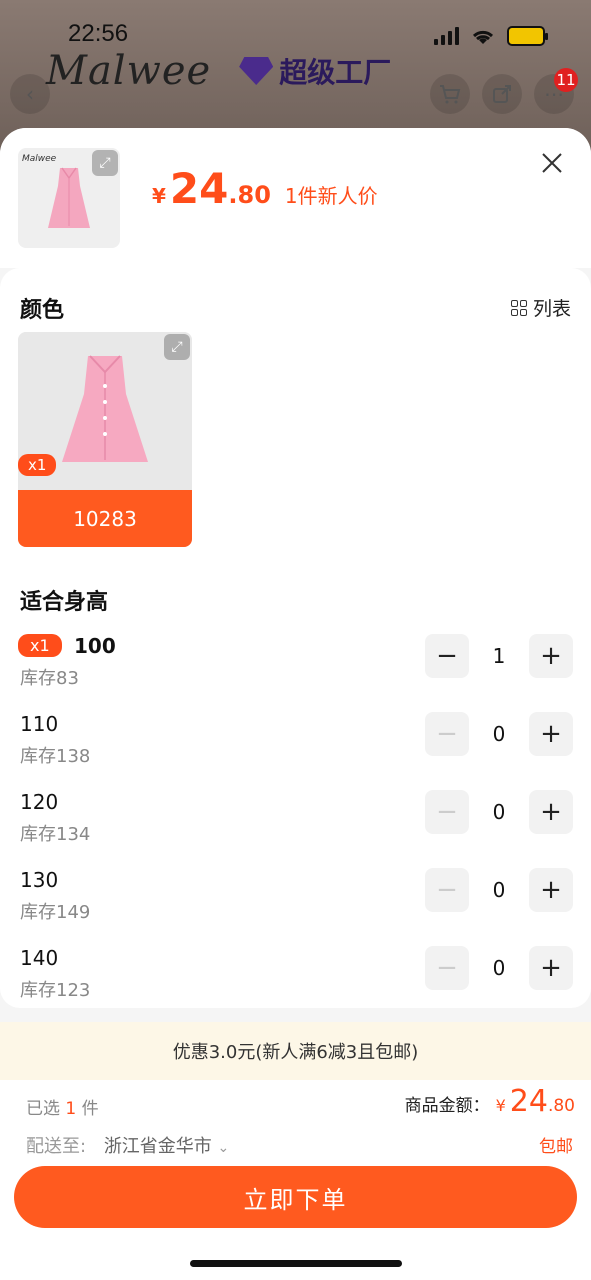 The width and height of the screenshot is (591, 1280). Describe the element at coordinates (62, 1106) in the screenshot. I see `selected-summary: 已选 1 件` at that location.